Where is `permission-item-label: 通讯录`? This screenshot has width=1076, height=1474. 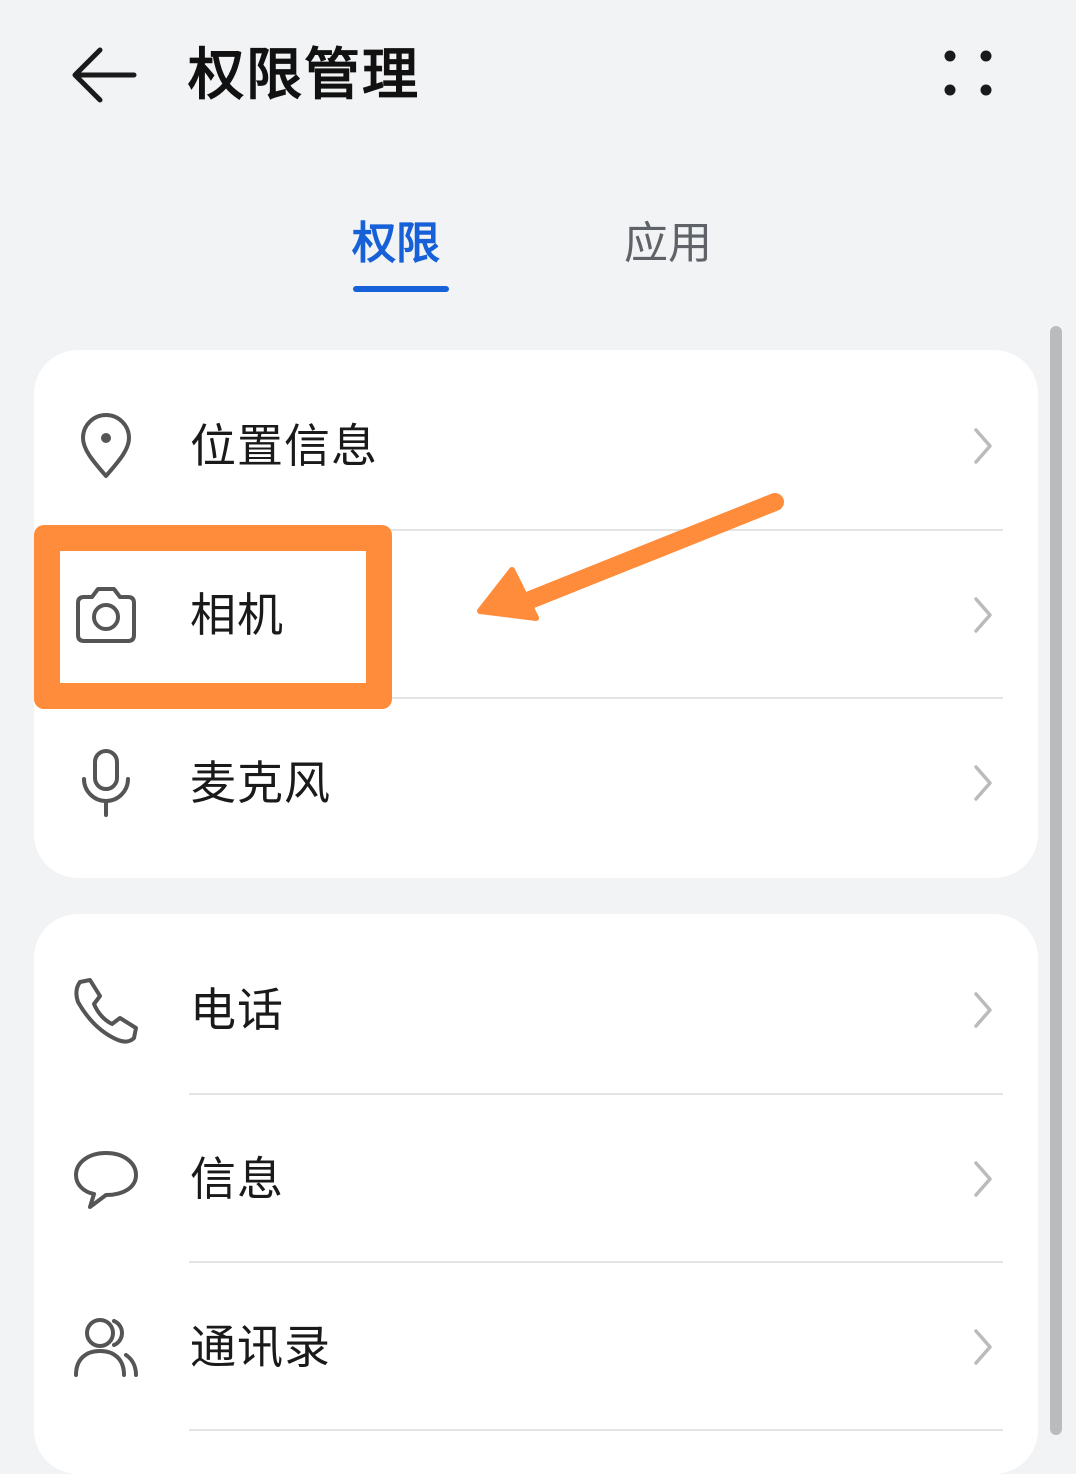 permission-item-label: 通讯录 is located at coordinates (260, 1347).